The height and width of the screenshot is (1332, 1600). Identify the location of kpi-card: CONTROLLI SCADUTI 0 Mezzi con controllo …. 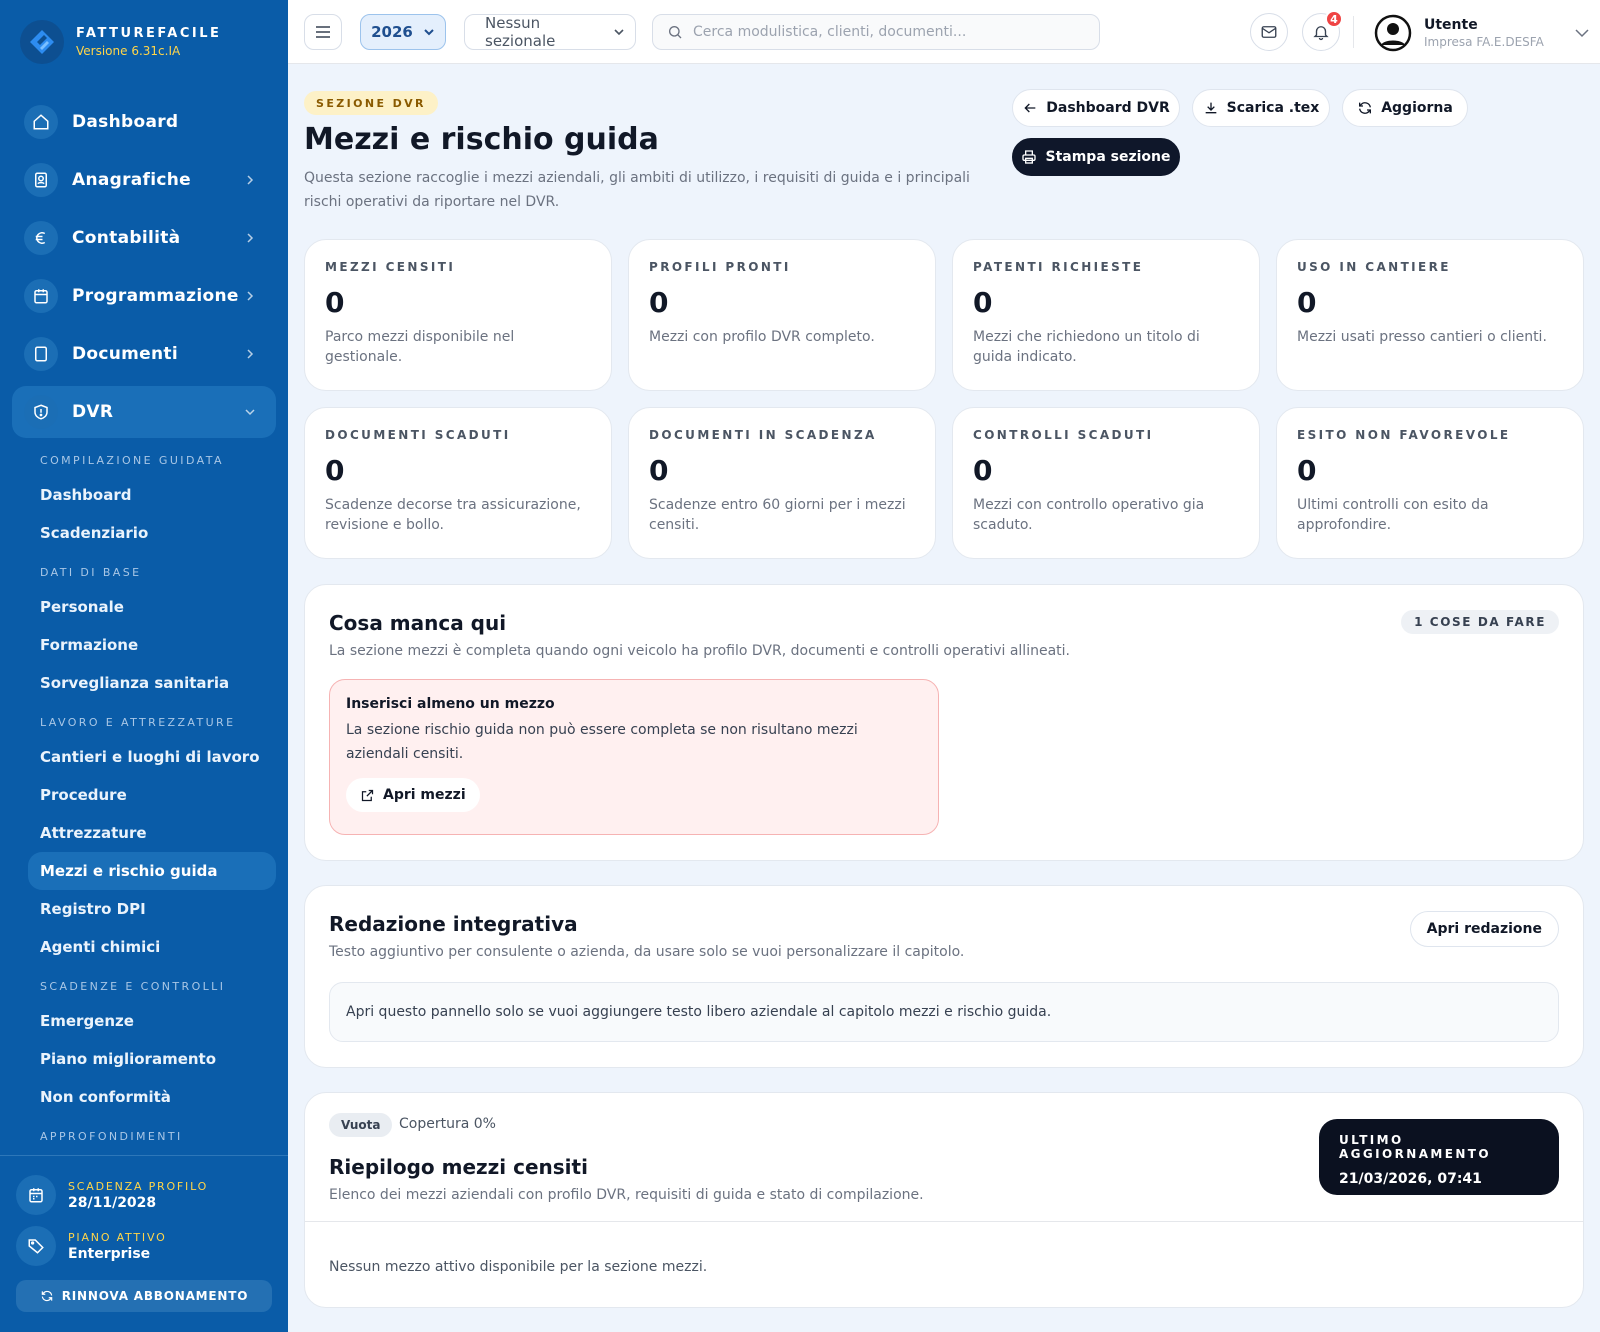
(1106, 483).